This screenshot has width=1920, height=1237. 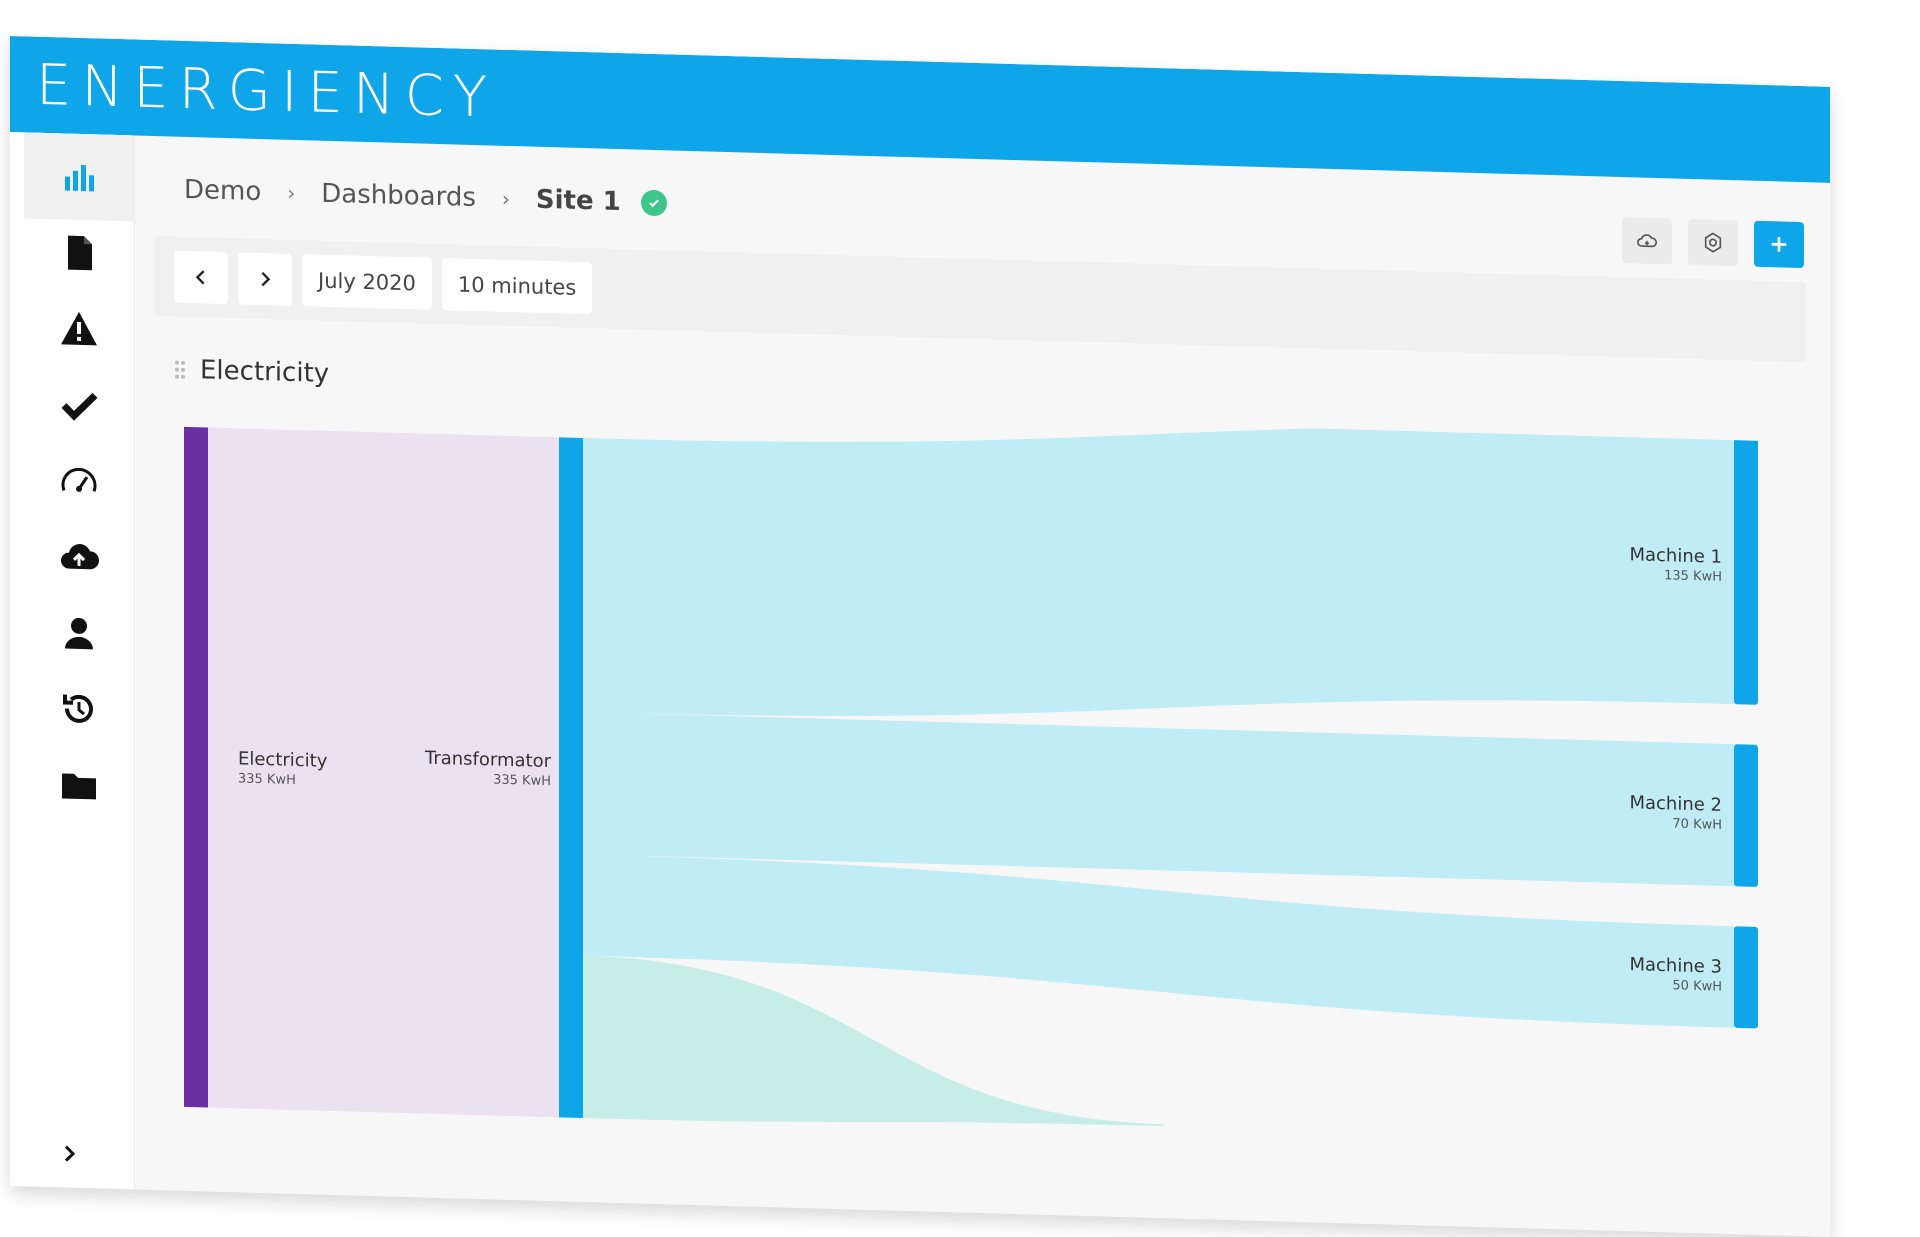 I want to click on header-actions, so click(x=1713, y=243).